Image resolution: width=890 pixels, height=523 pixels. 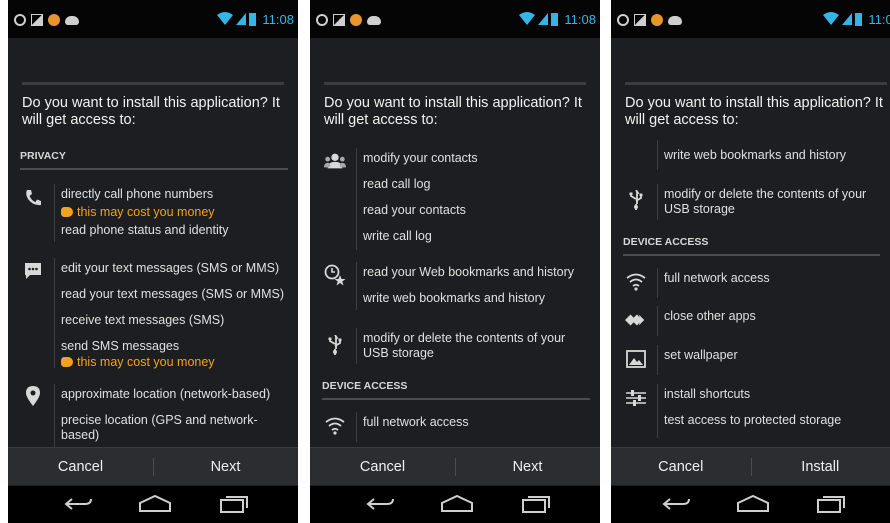 I want to click on permission-precise-location: precise location (GPS and network-based), so click(x=159, y=427).